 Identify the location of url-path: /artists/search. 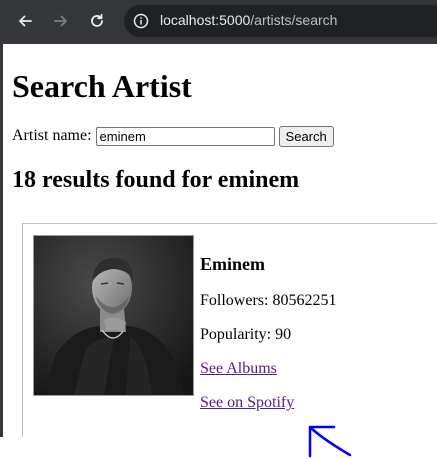
(294, 20).